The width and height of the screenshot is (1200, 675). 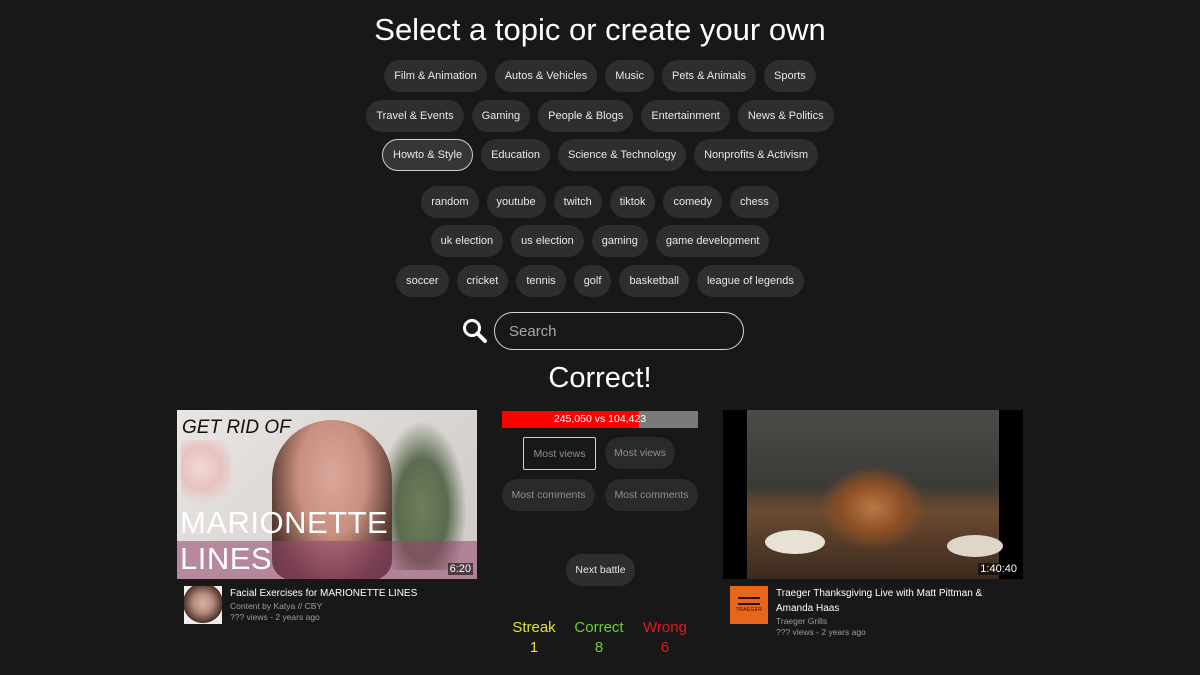 What do you see at coordinates (630, 76) in the screenshot?
I see `category-chip-music: Music` at bounding box center [630, 76].